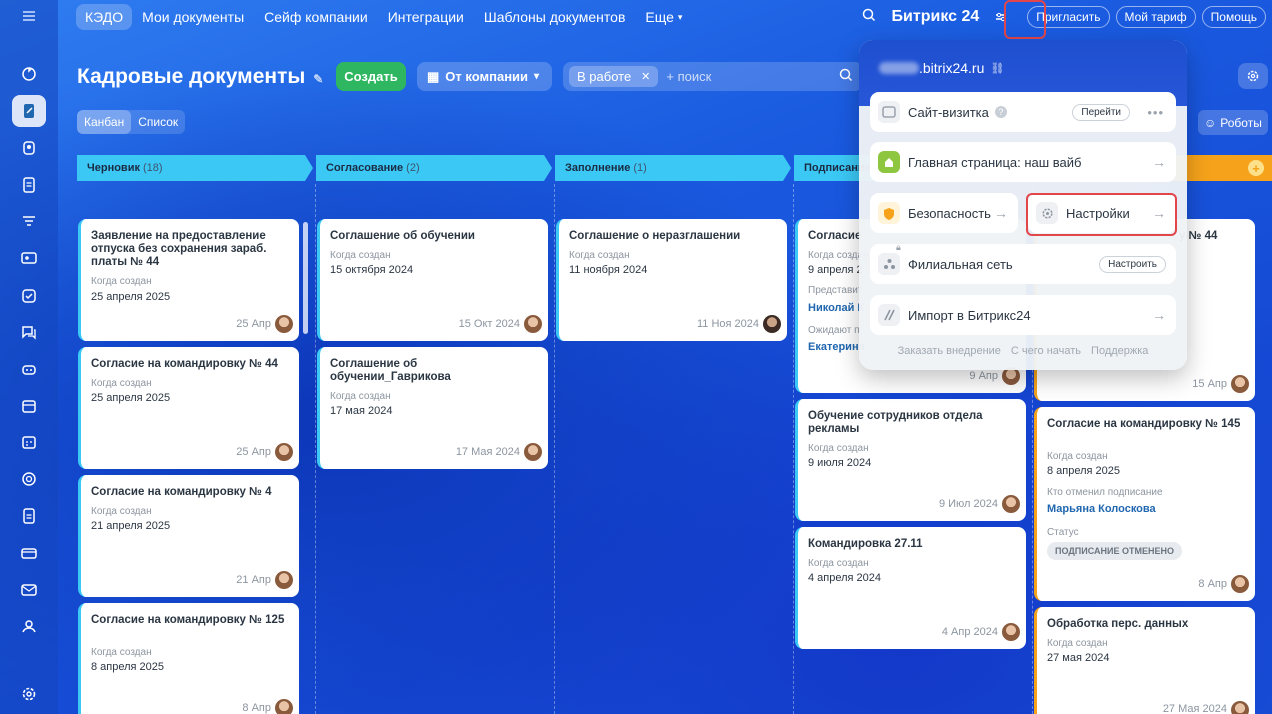 The height and width of the screenshot is (714, 1272). Describe the element at coordinates (835, 270) in the screenshot. I see `card-value: 9 апреля 2` at that location.